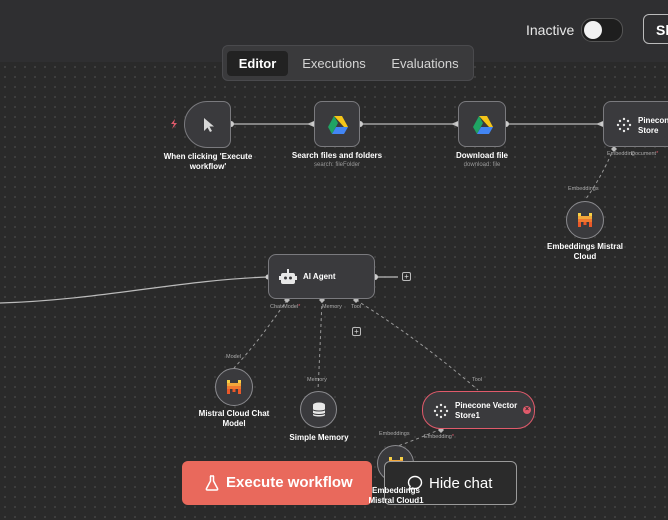  I want to click on node-ai-agent: AI Agent, so click(321, 276).